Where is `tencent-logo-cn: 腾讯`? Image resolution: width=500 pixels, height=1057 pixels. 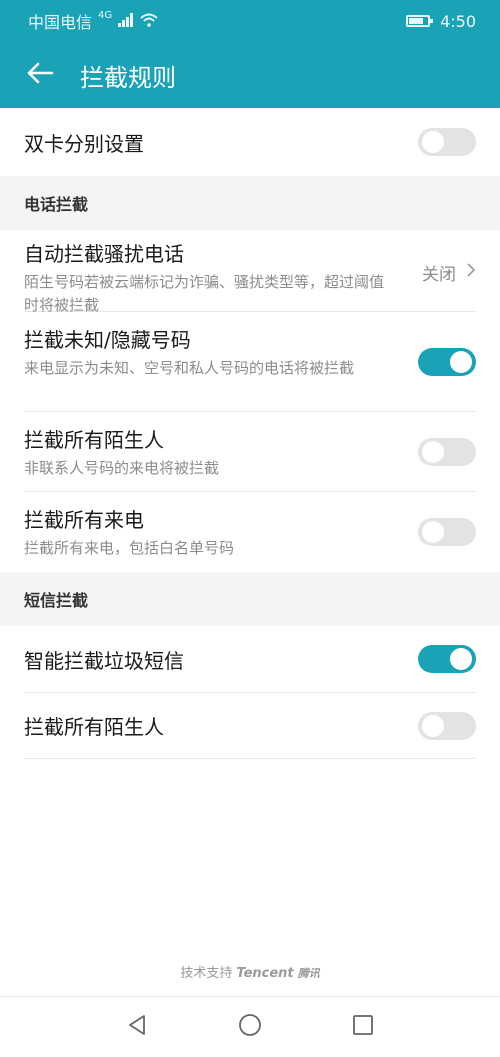 tencent-logo-cn: 腾讯 is located at coordinates (308, 973).